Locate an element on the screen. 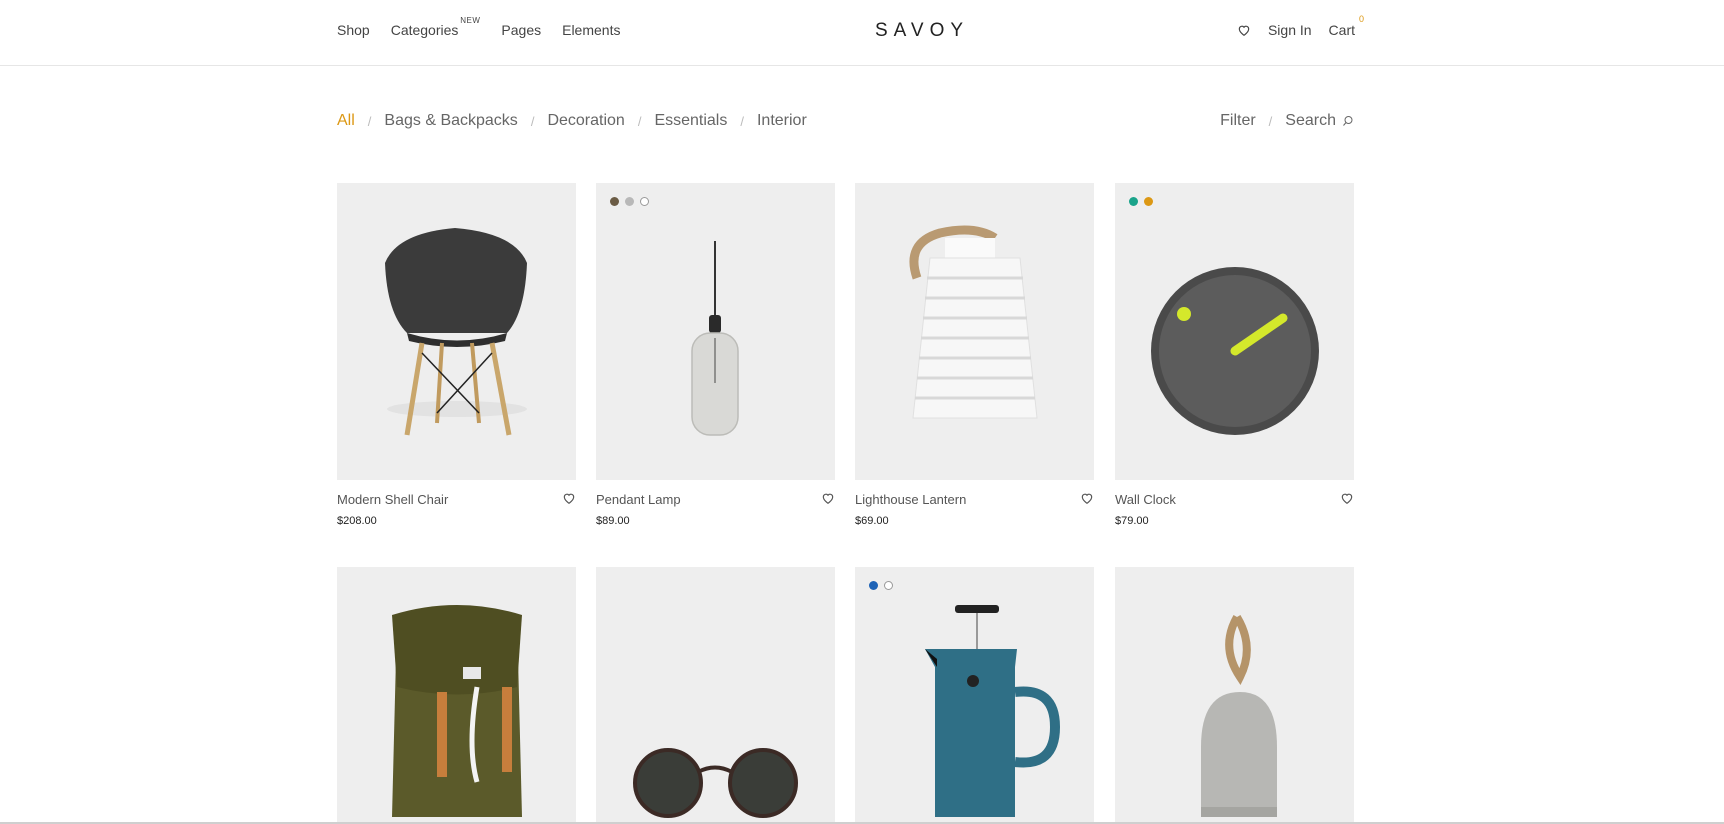  search-button: Search is located at coordinates (1310, 121).